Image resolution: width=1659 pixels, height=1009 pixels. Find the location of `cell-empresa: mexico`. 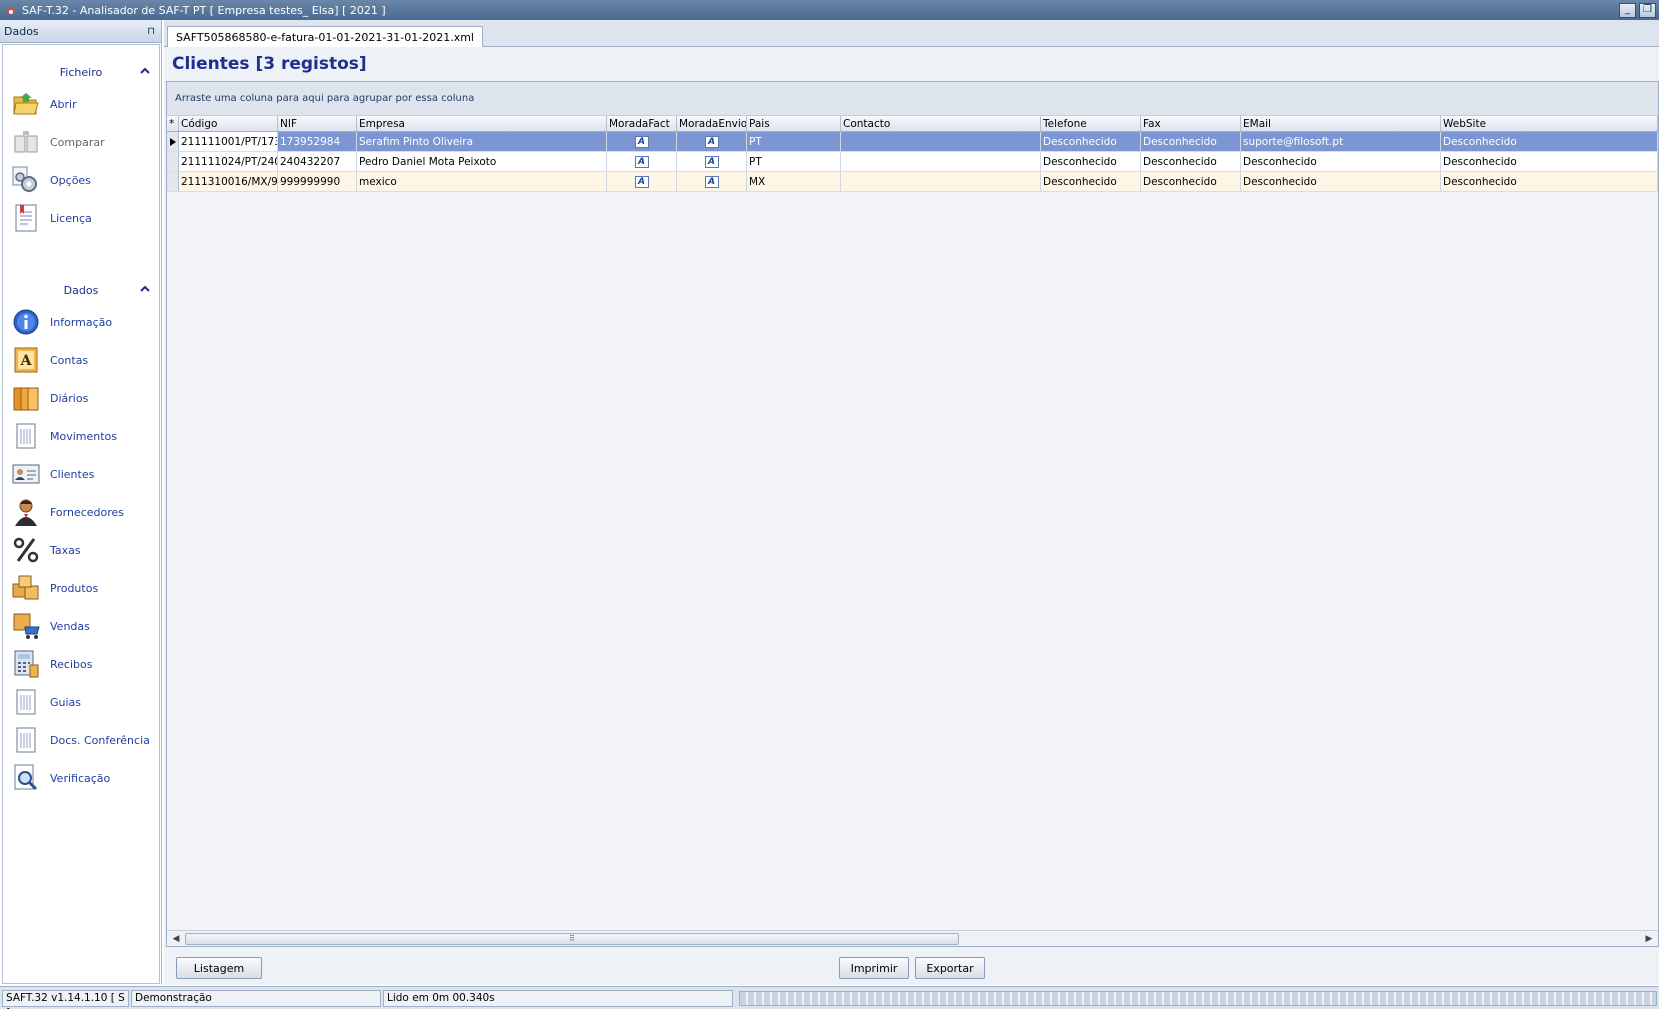

cell-empresa: mexico is located at coordinates (482, 181).